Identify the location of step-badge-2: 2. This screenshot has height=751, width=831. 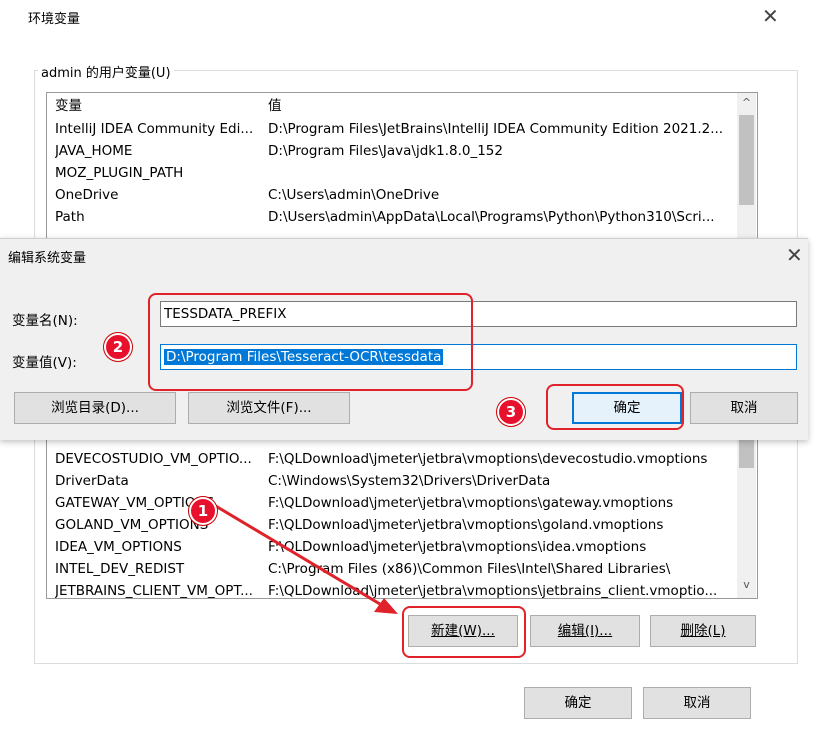
(118, 347).